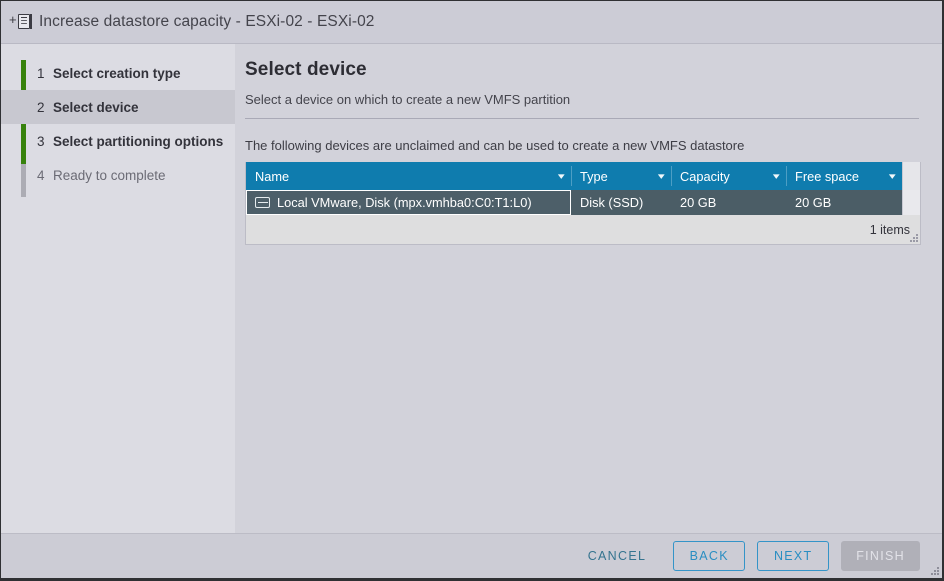 This screenshot has height=581, width=944. I want to click on table-resize-grip, so click(914, 238).